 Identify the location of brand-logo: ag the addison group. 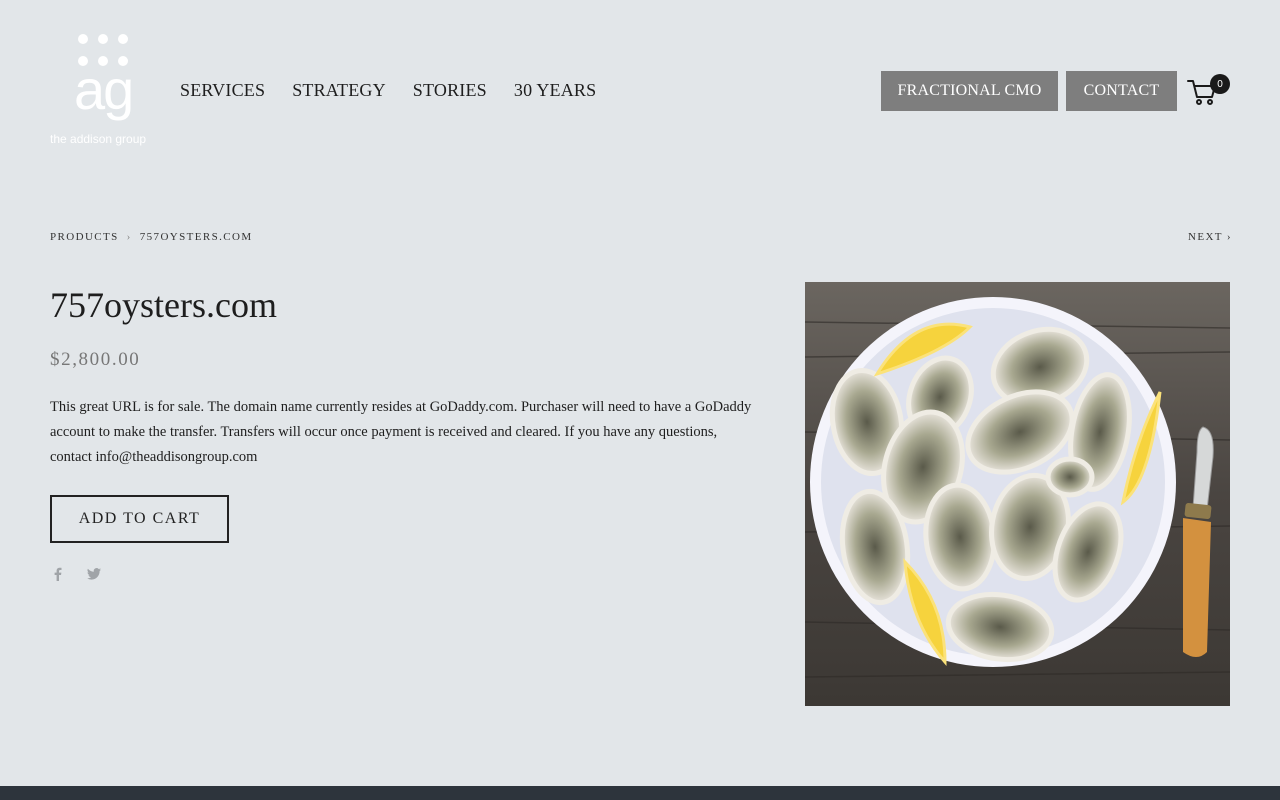
(112, 92).